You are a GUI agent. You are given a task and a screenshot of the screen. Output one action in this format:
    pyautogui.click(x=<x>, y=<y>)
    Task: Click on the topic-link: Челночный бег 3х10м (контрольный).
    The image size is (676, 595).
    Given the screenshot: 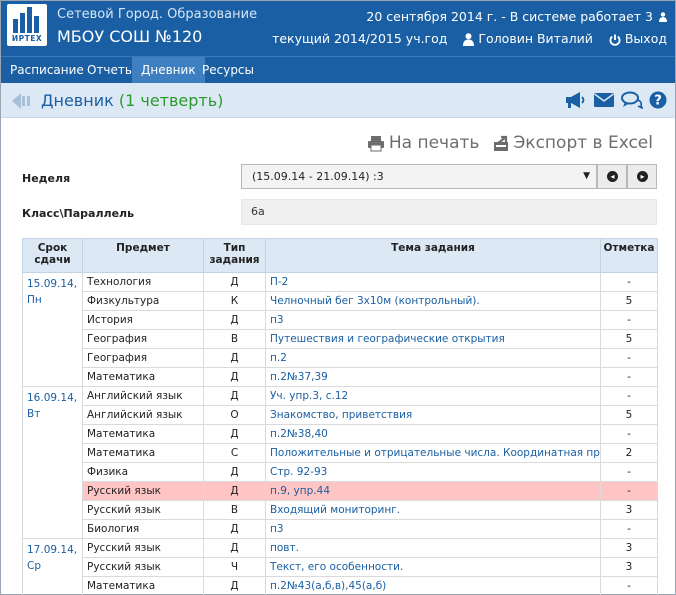 What is the action you would take?
    pyautogui.click(x=433, y=301)
    